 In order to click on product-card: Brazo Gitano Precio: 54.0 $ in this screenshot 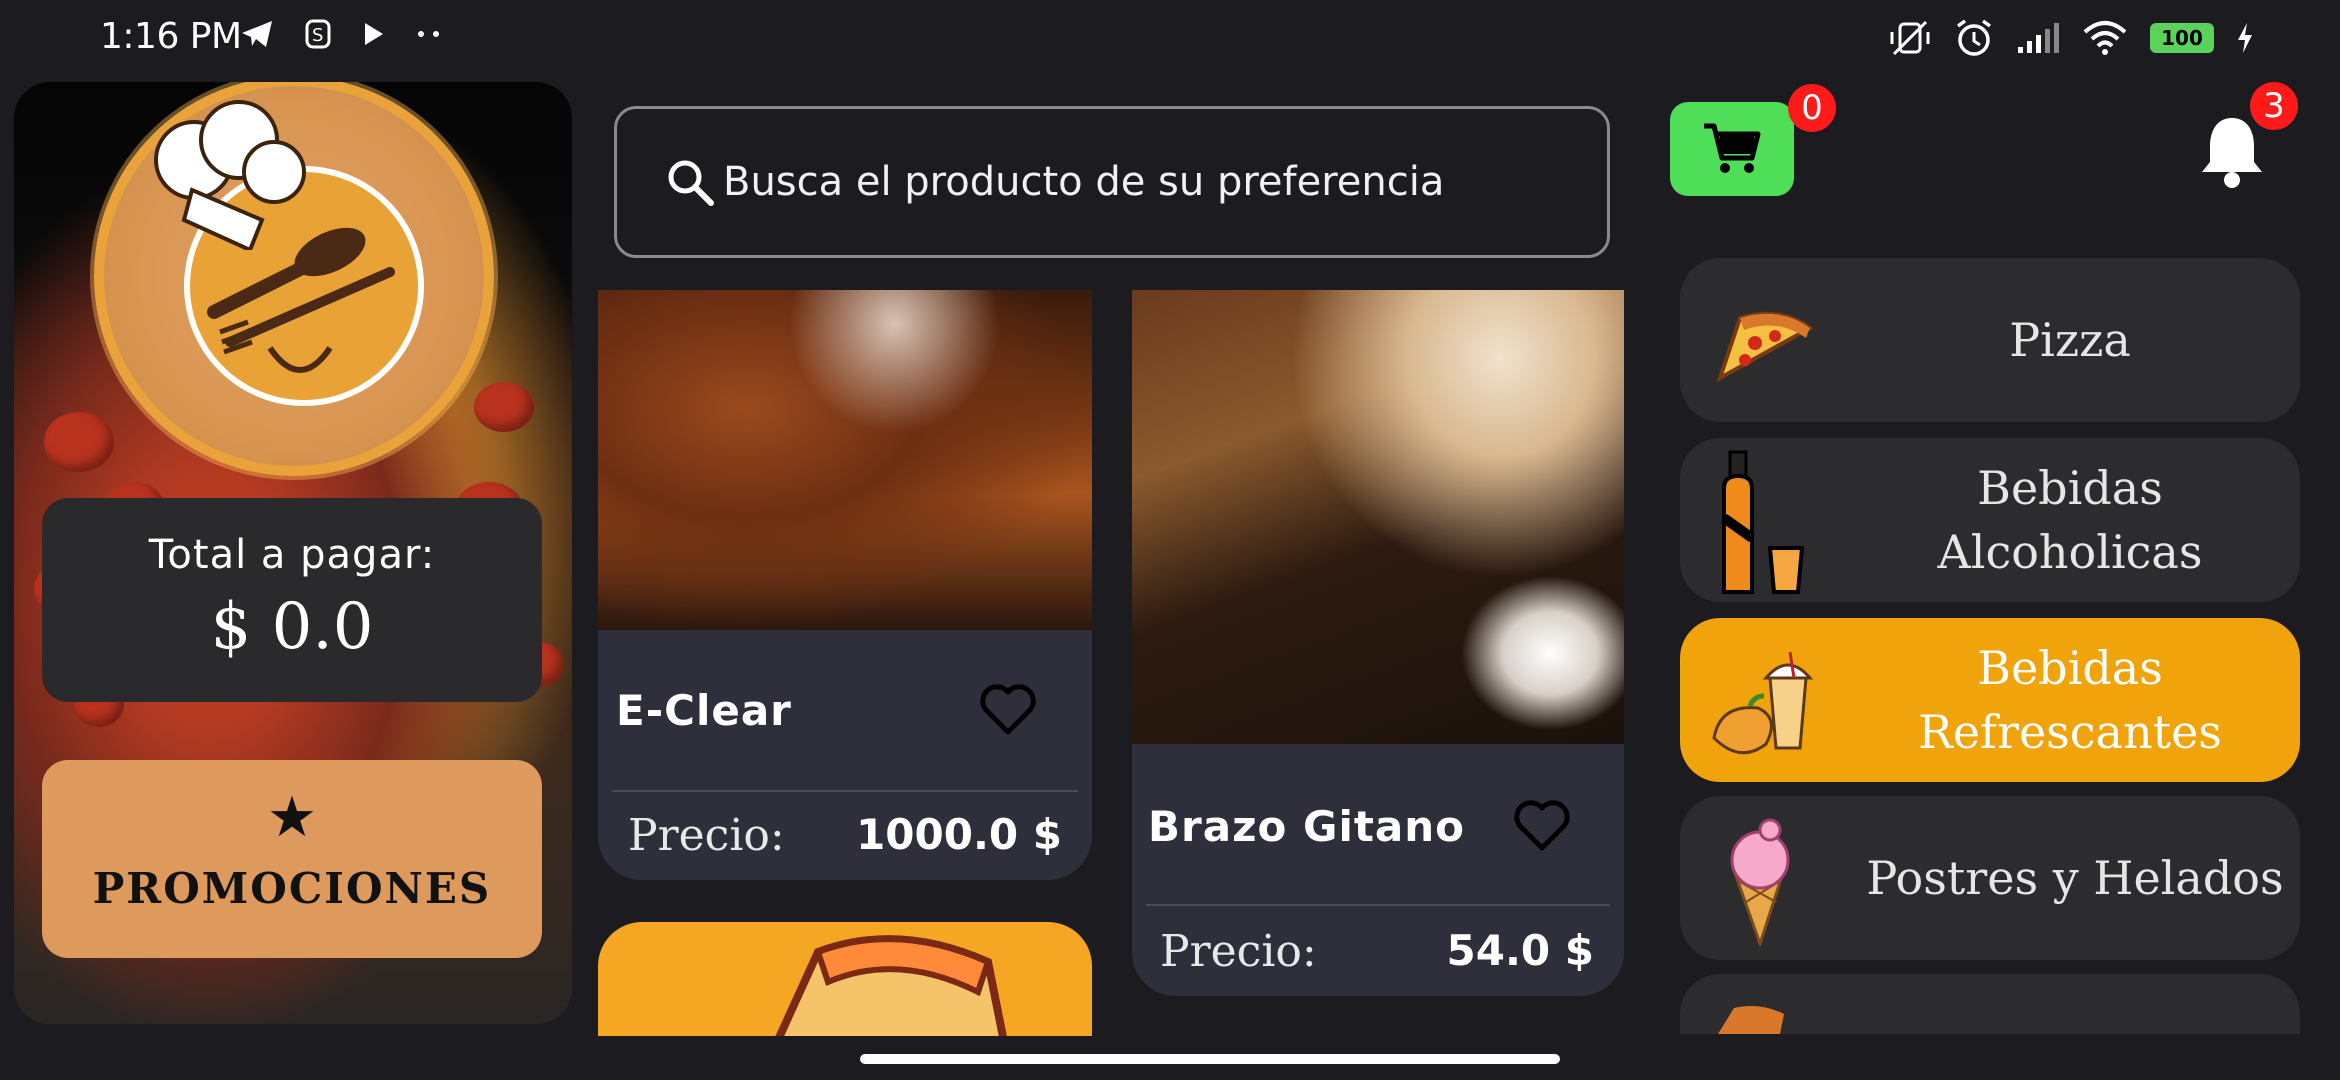, I will do `click(1378, 643)`.